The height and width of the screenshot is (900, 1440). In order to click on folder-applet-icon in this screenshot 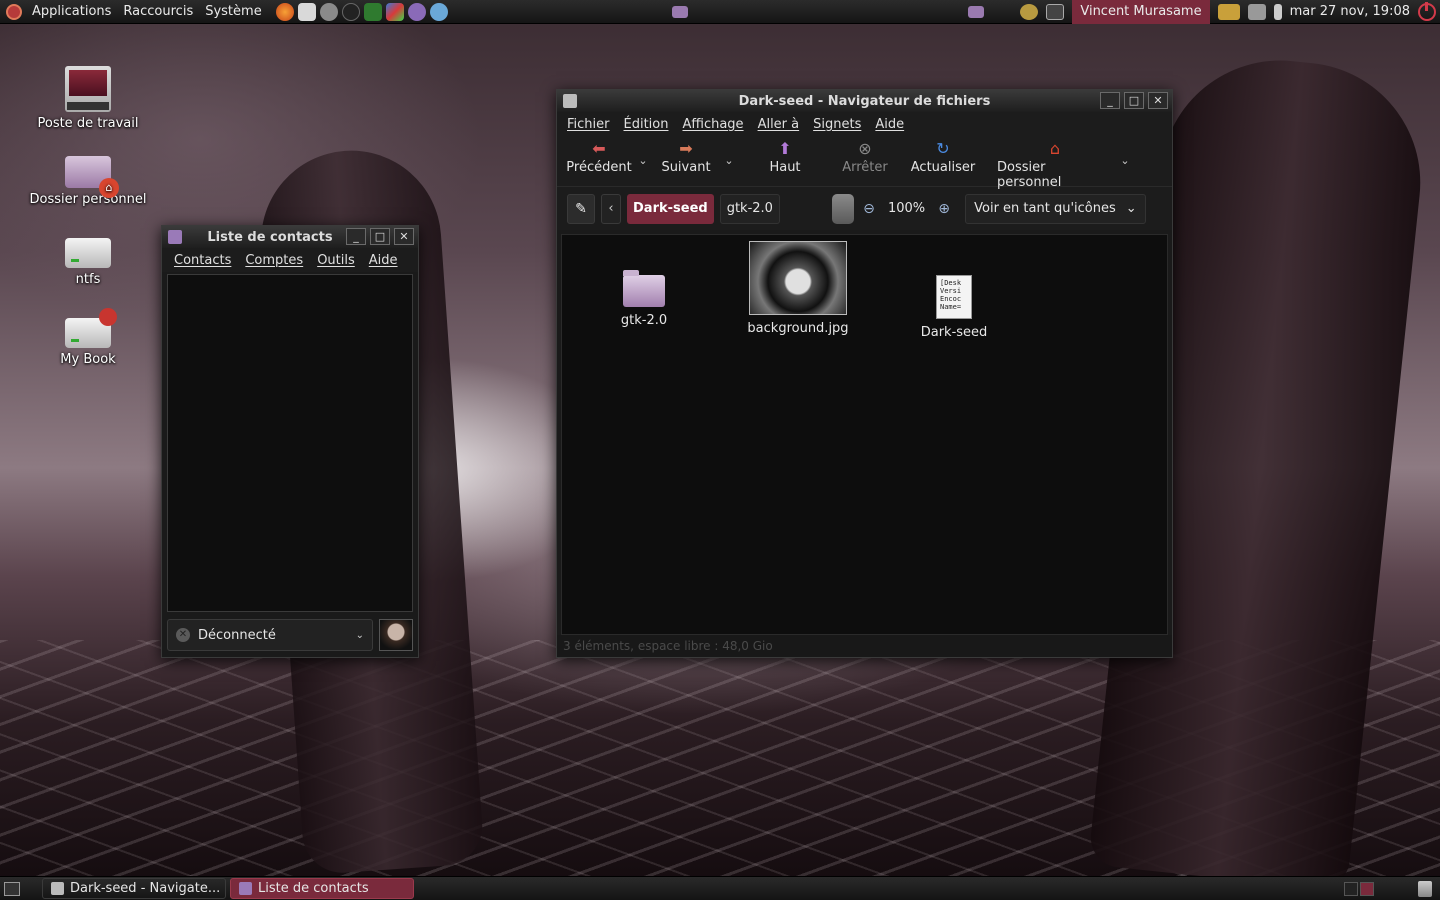, I will do `click(680, 11)`.